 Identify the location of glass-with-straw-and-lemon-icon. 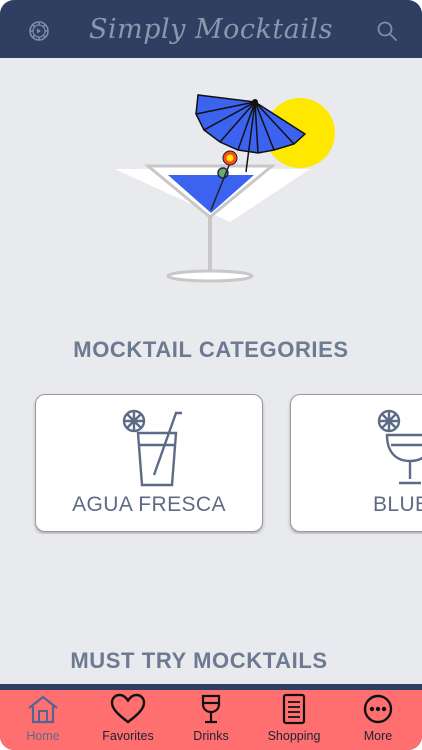
(152, 448).